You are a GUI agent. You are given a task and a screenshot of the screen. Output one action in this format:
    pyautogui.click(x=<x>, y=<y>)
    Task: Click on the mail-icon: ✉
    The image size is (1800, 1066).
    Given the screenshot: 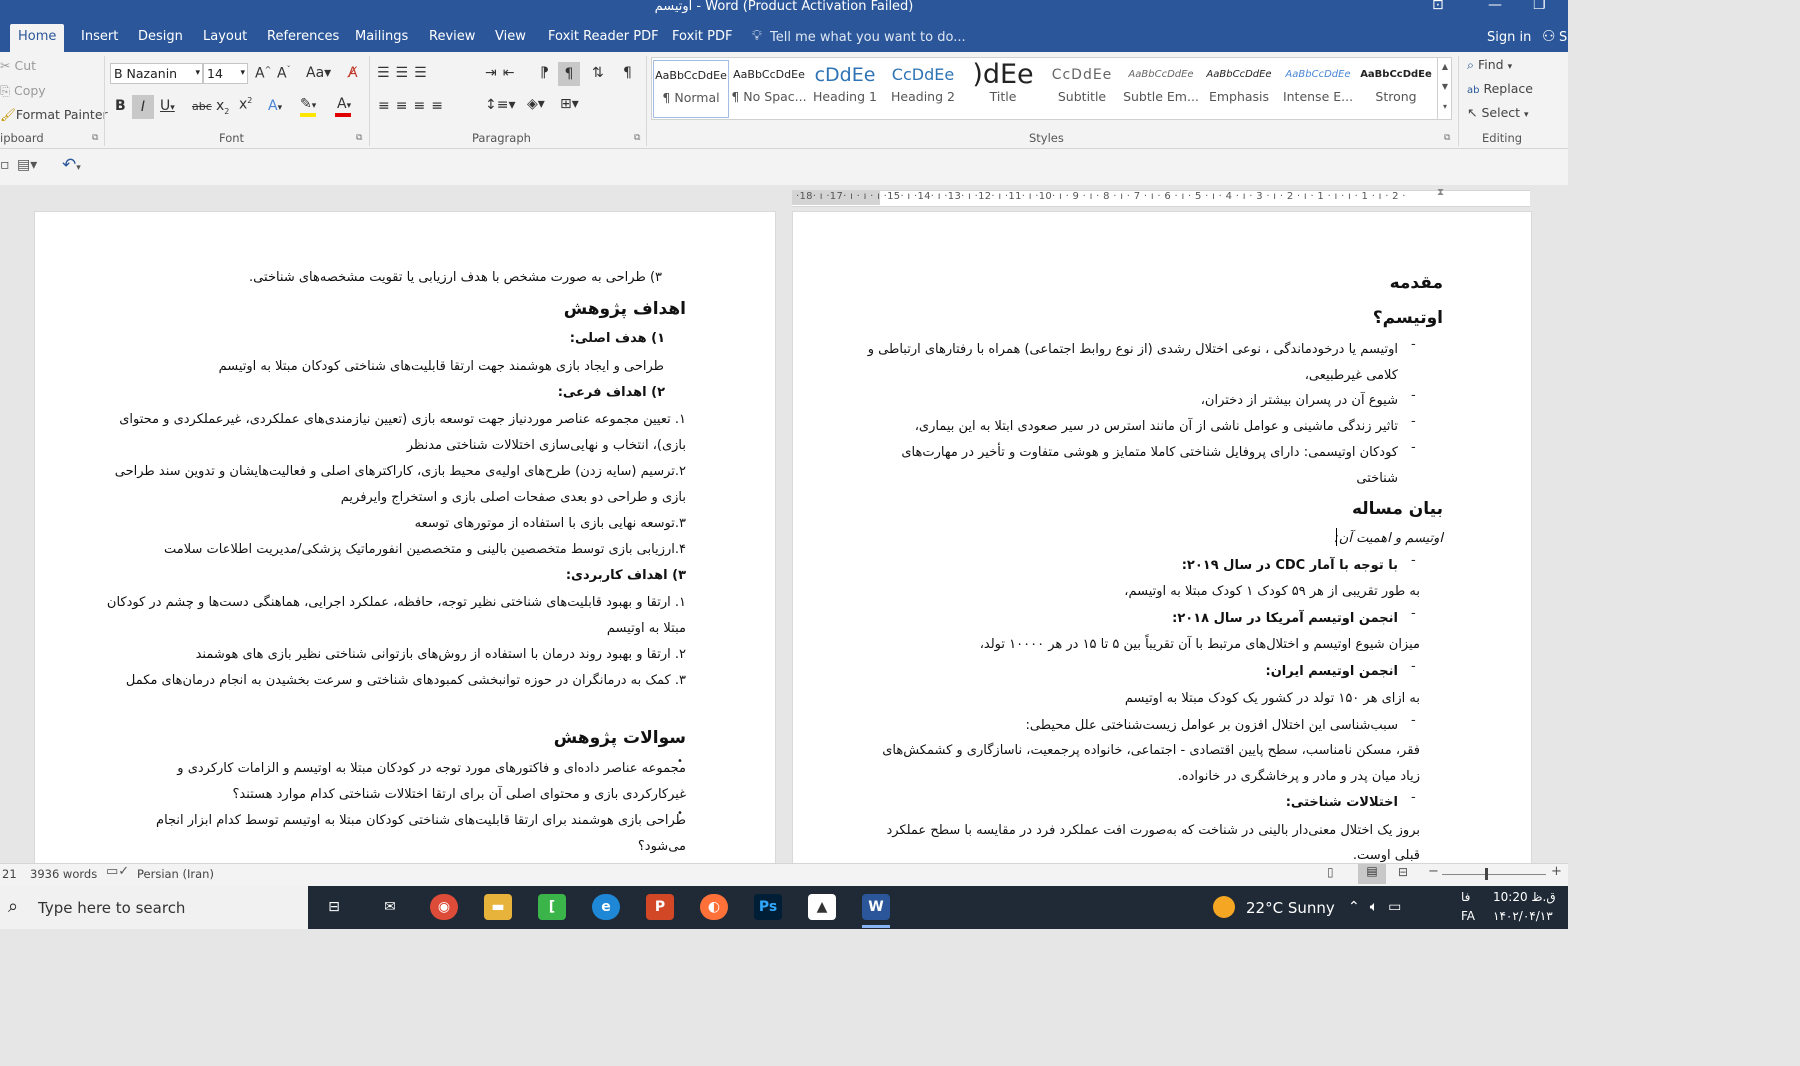 What is the action you would take?
    pyautogui.click(x=390, y=907)
    